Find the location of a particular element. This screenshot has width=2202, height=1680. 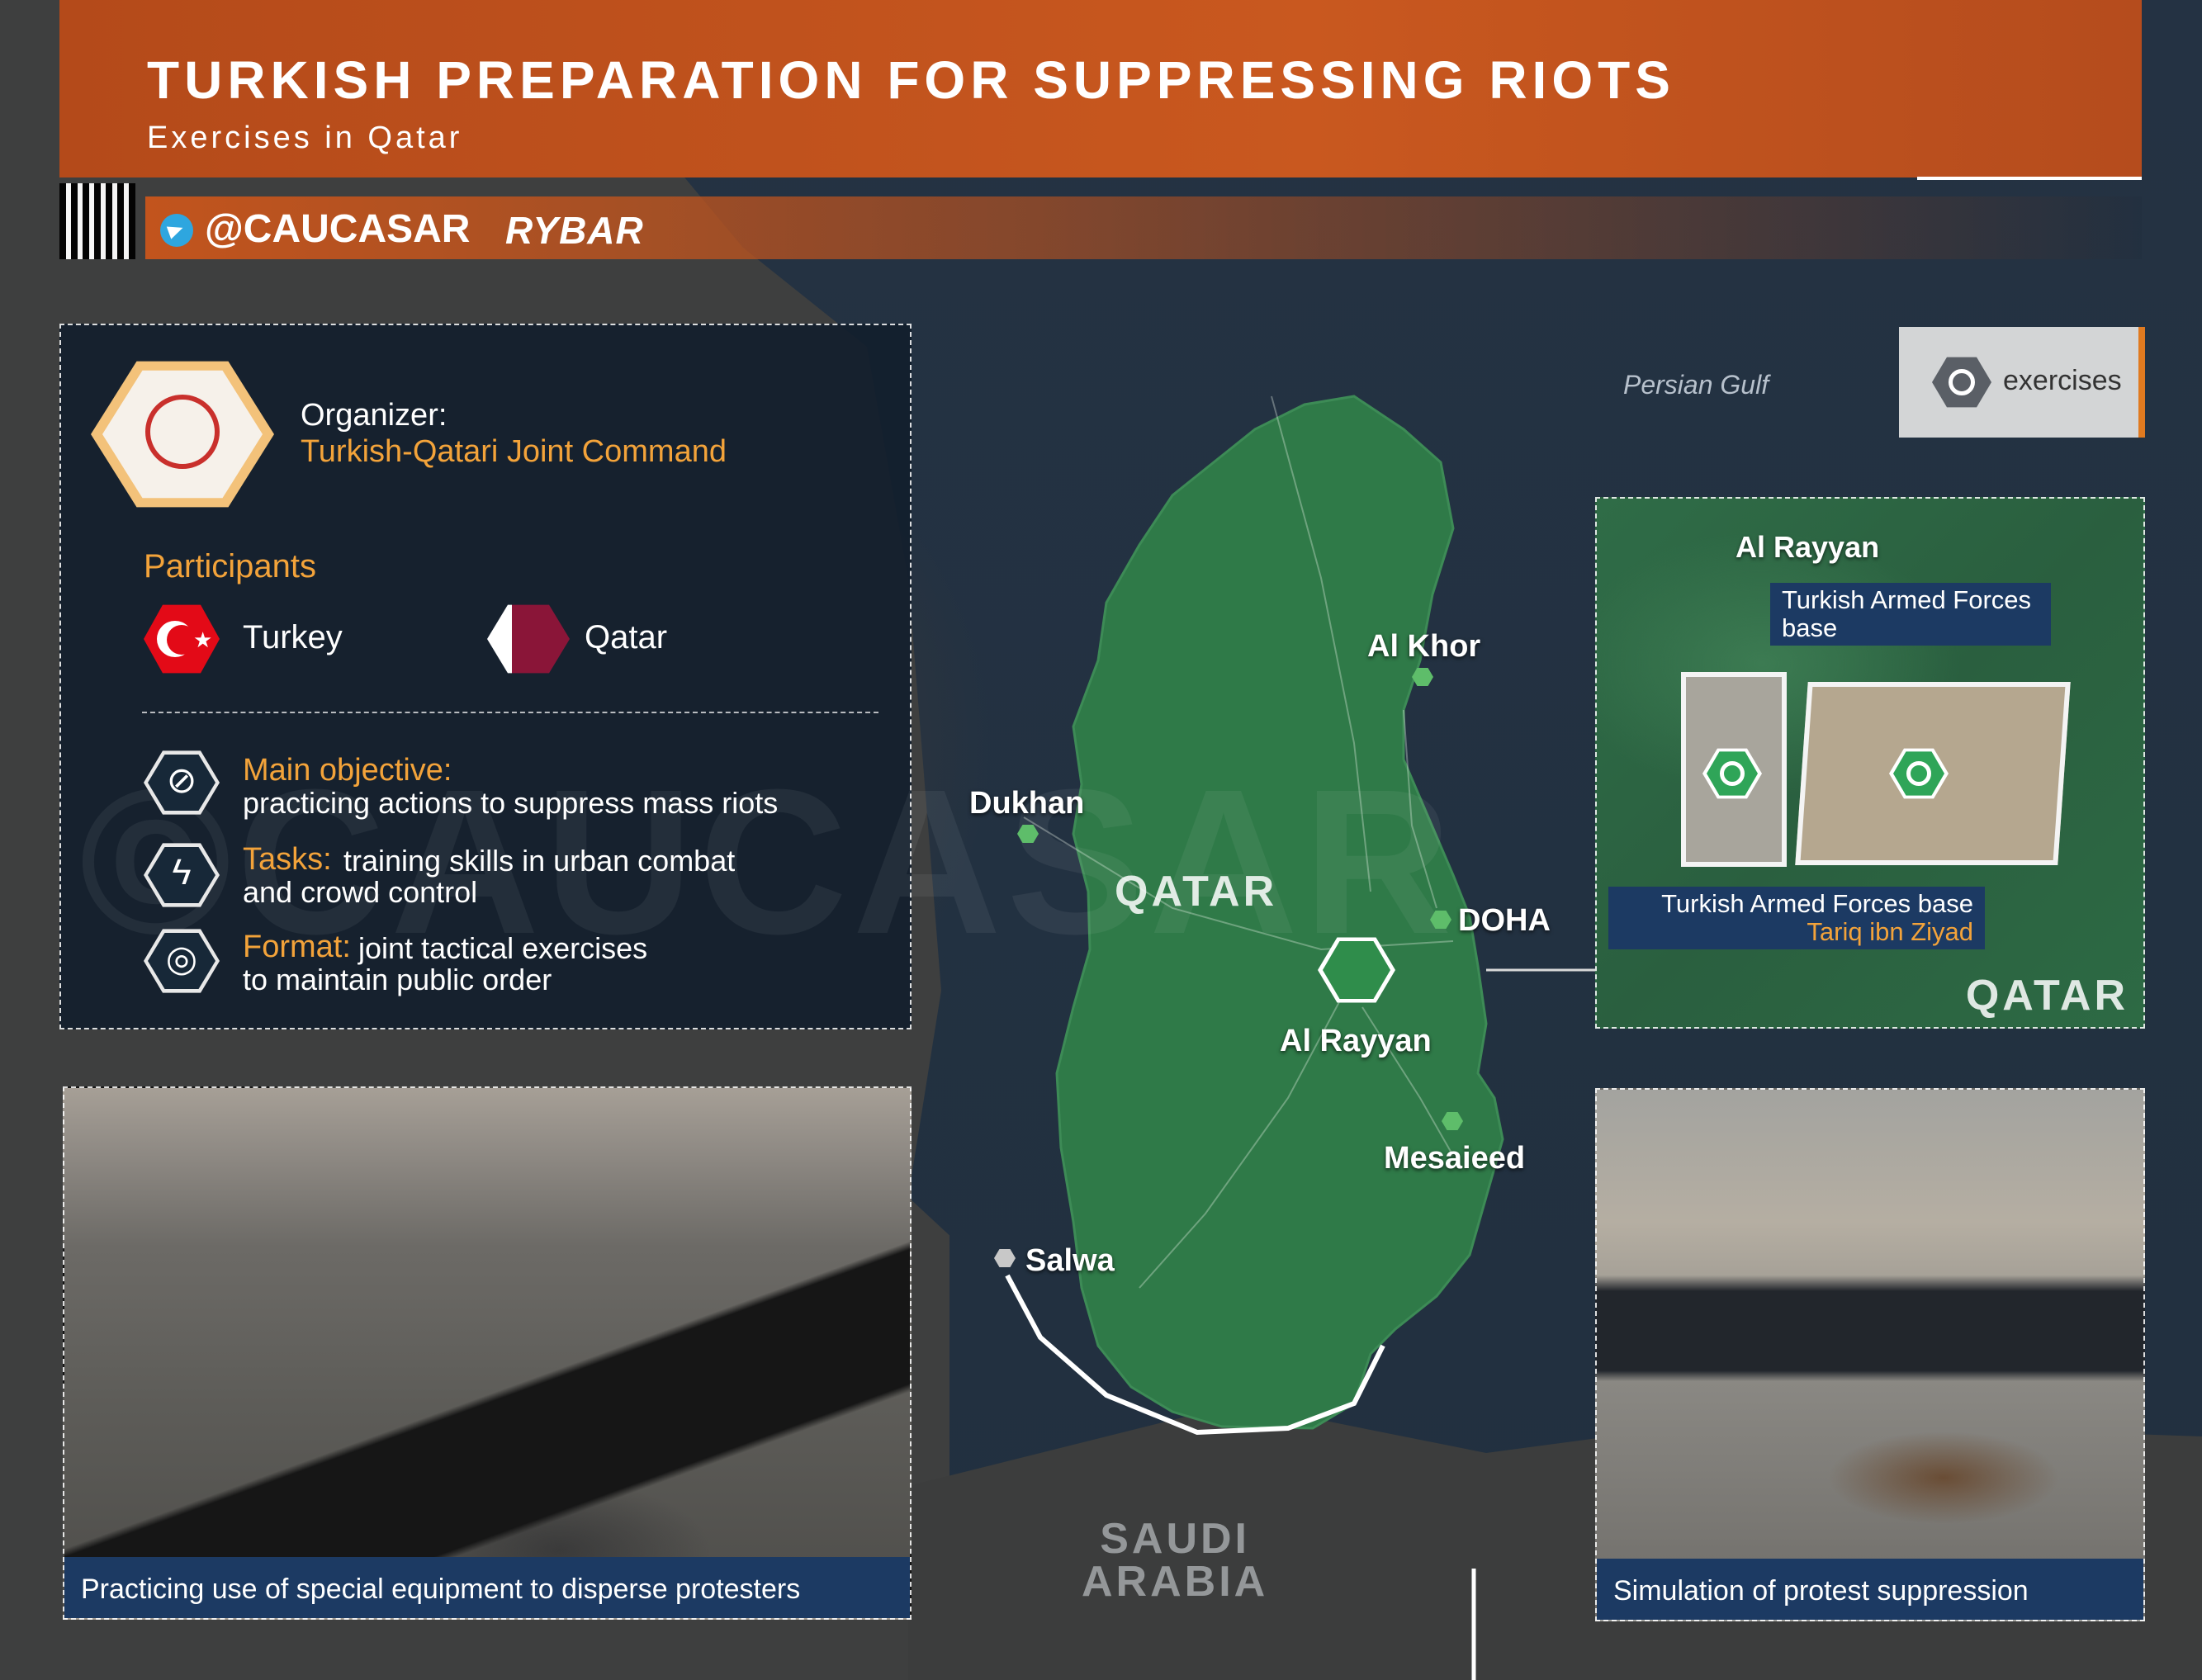

photo-protest-simulation: Simulation of protest suppression is located at coordinates (1870, 1354).